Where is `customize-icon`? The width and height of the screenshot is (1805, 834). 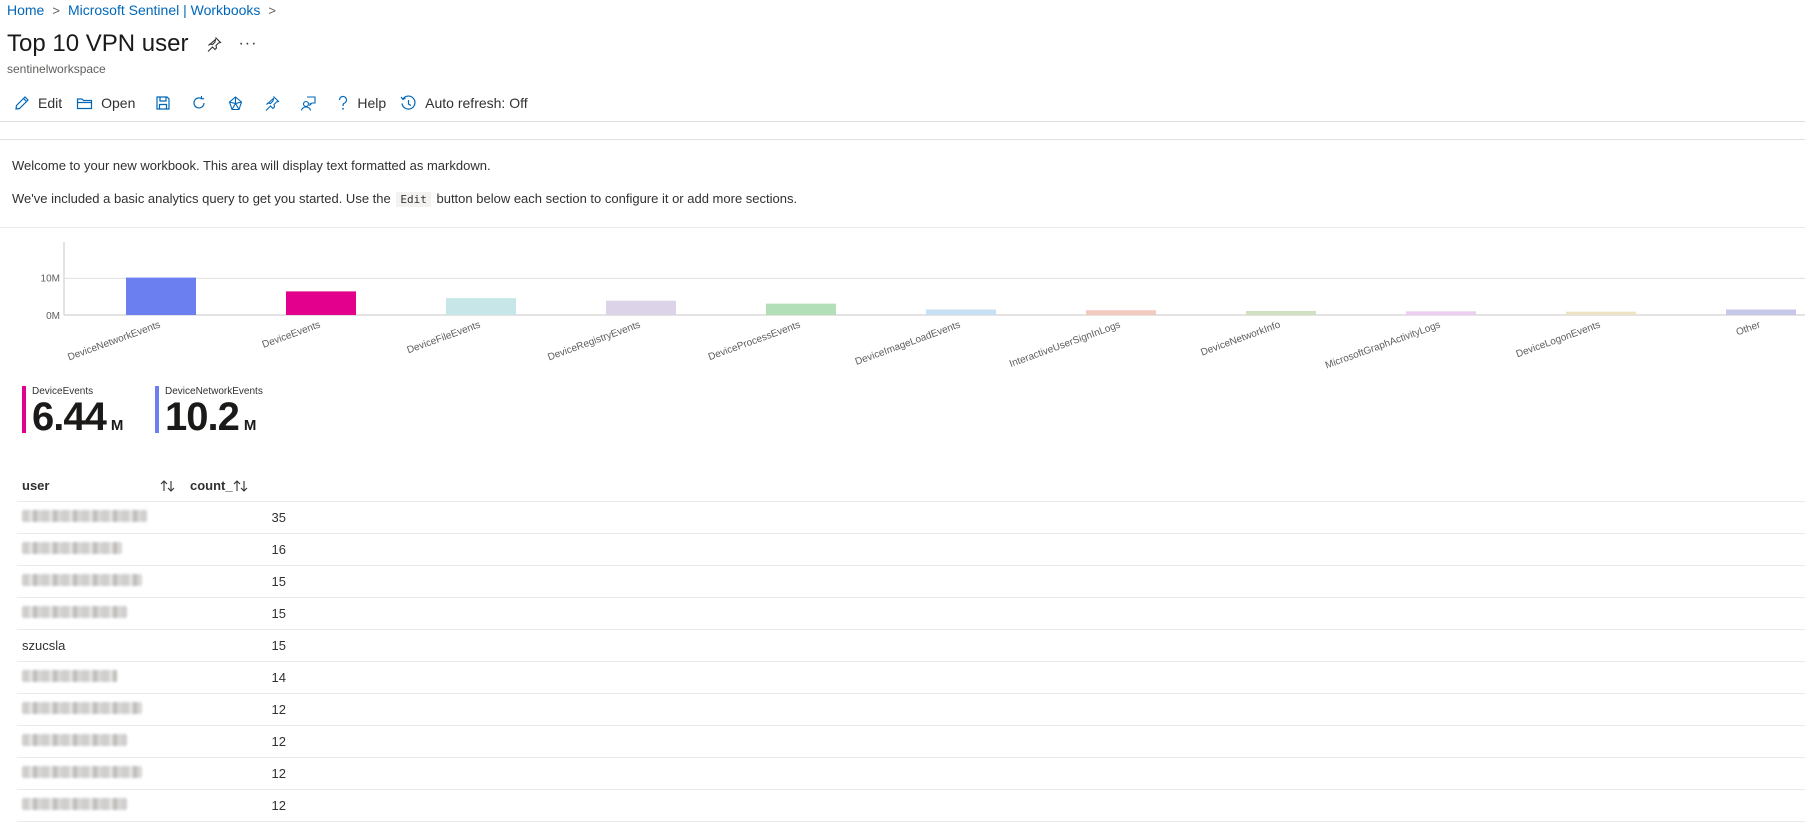 customize-icon is located at coordinates (236, 102).